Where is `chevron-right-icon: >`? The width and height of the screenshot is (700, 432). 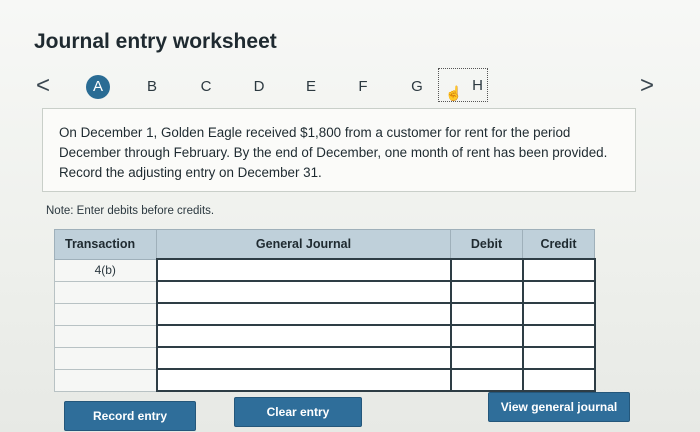
chevron-right-icon: > is located at coordinates (647, 86).